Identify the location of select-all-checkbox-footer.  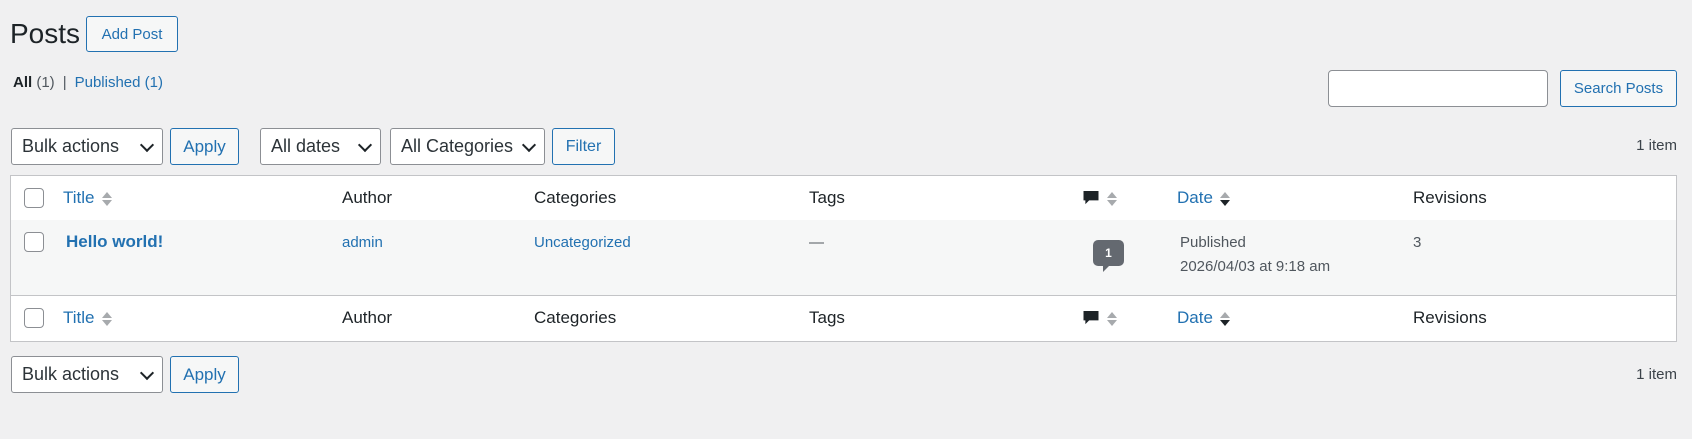
(34, 318).